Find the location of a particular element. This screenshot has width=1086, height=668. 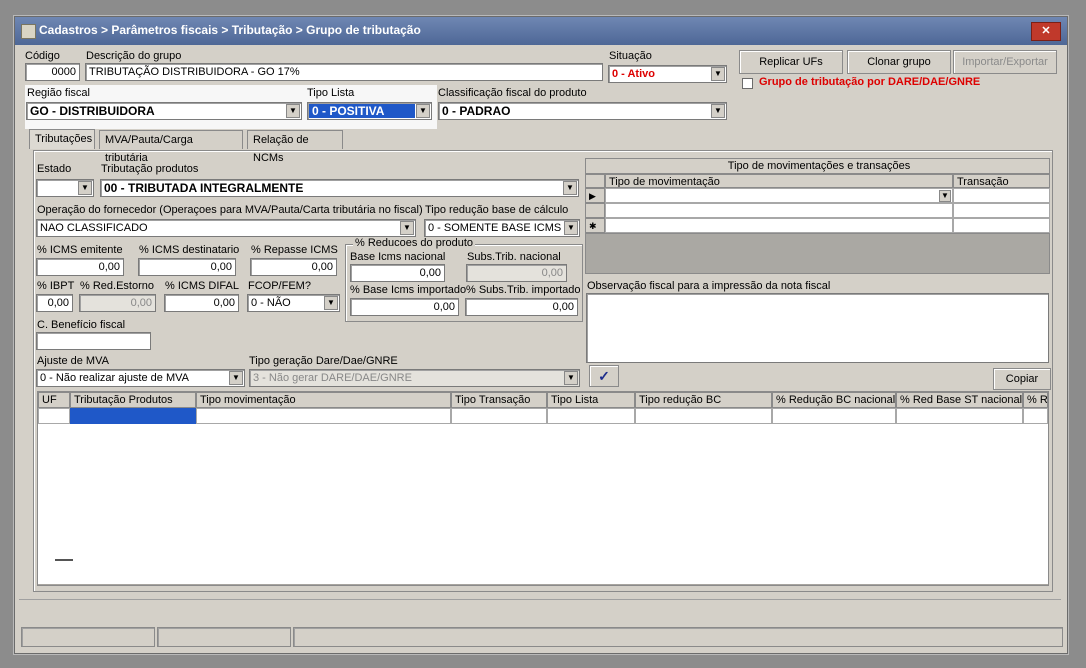

grid-col-tributacao: Tributação Produtos is located at coordinates (133, 400).